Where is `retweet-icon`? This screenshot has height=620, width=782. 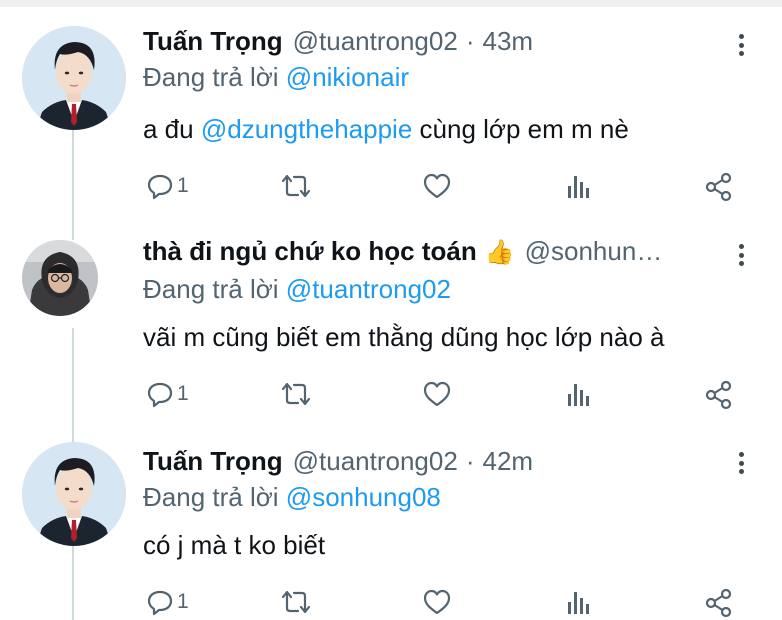
retweet-icon is located at coordinates (296, 602).